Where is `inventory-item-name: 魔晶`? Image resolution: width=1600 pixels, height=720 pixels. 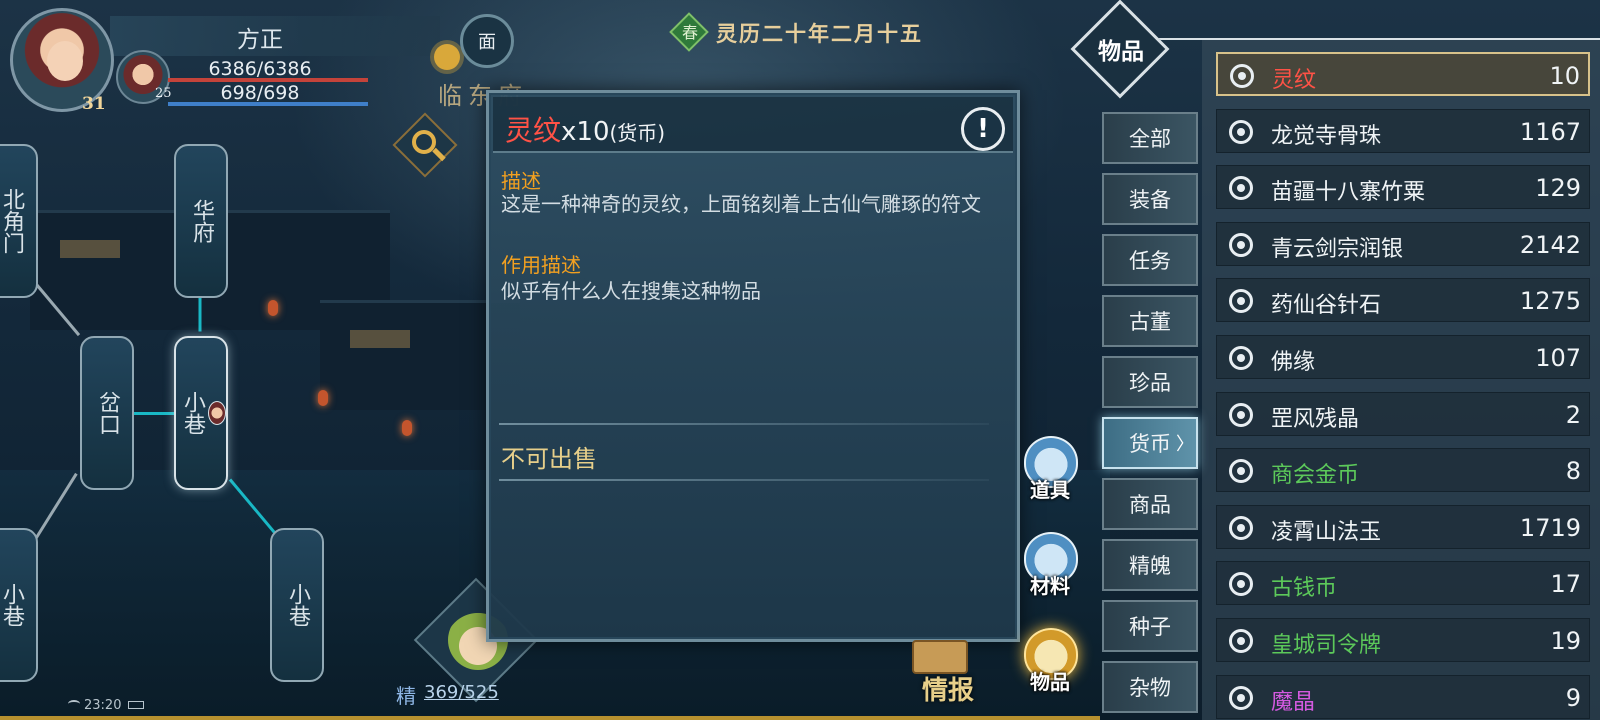
inventory-item-name: 魔晶 is located at coordinates (1293, 702).